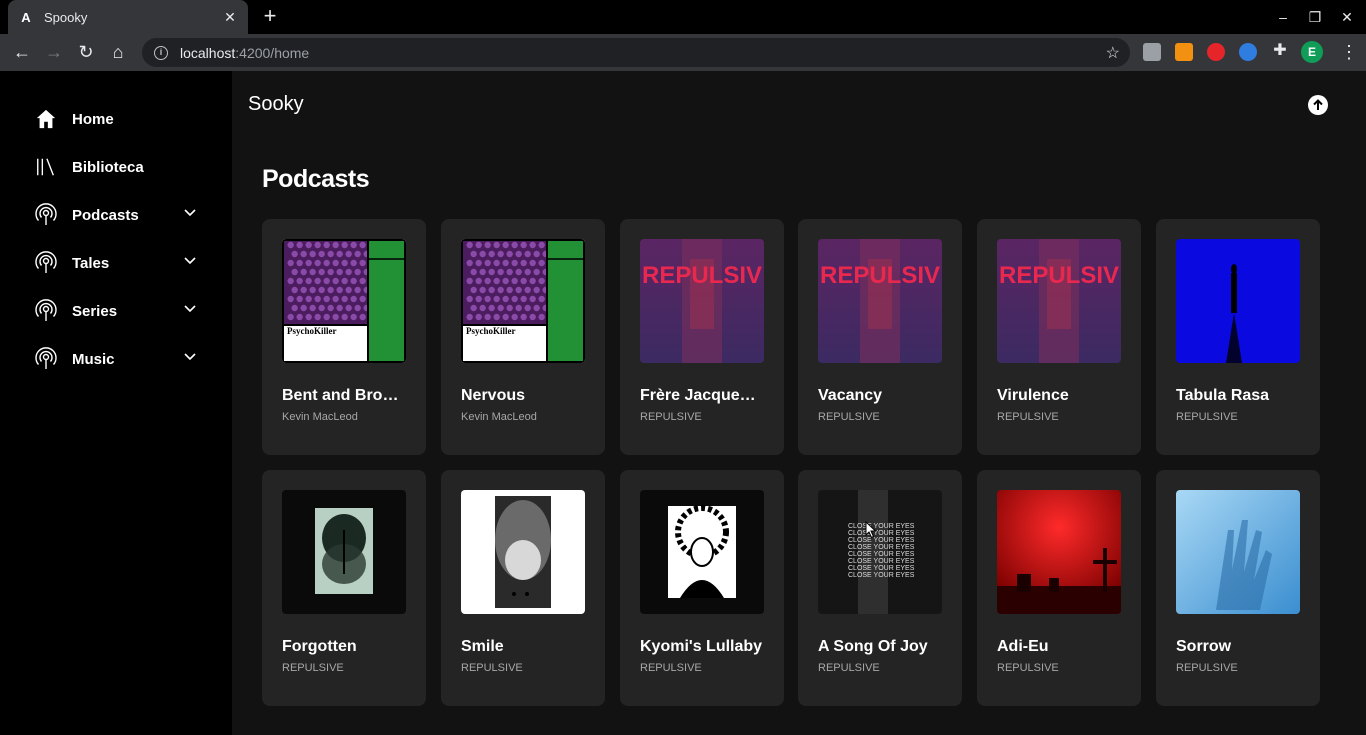 This screenshot has width=1366, height=735. I want to click on podcast-card: Forgotten REPULSIVE, so click(344, 588).